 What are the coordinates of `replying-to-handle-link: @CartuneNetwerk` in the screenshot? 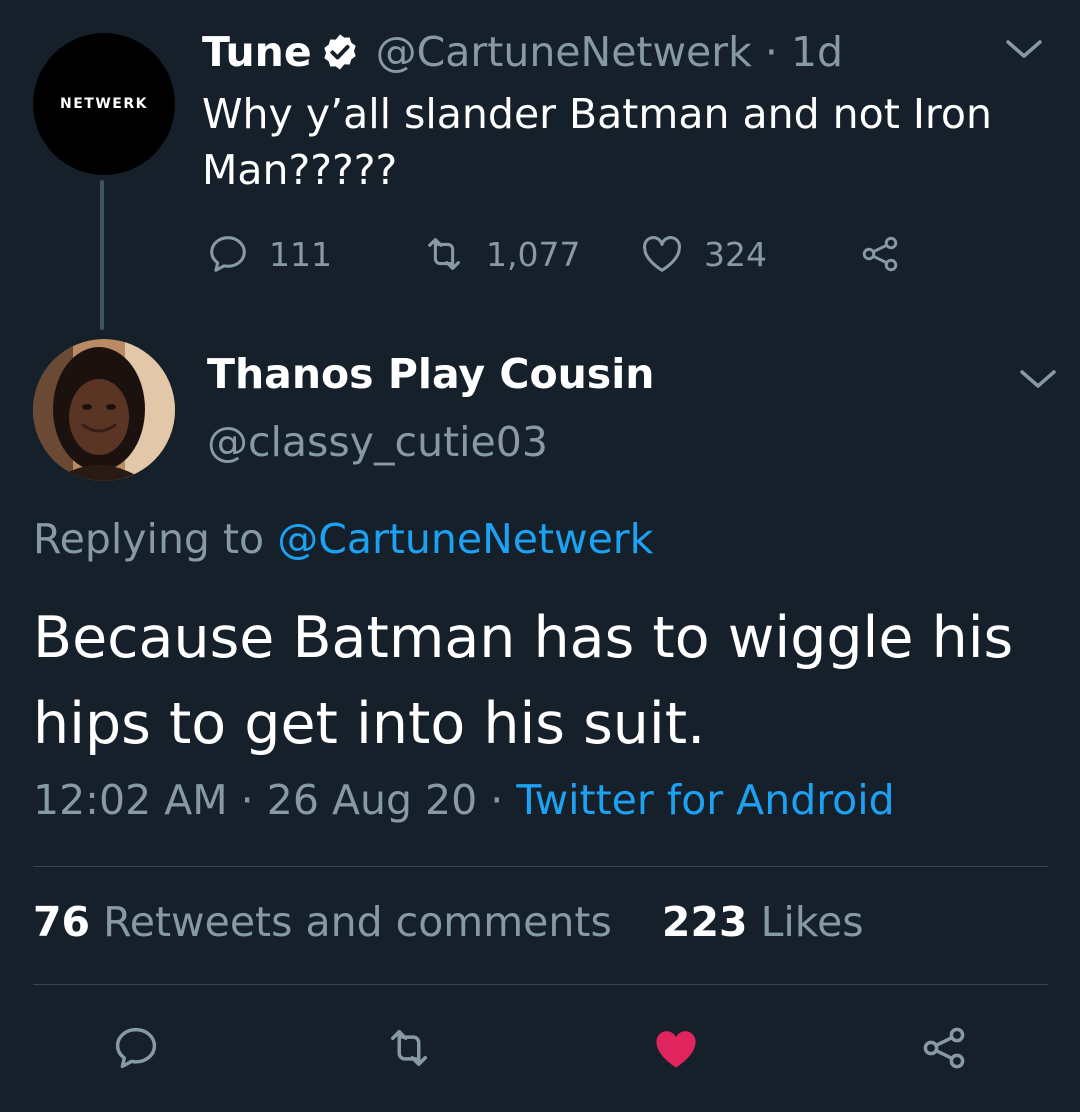 It's located at (465, 539).